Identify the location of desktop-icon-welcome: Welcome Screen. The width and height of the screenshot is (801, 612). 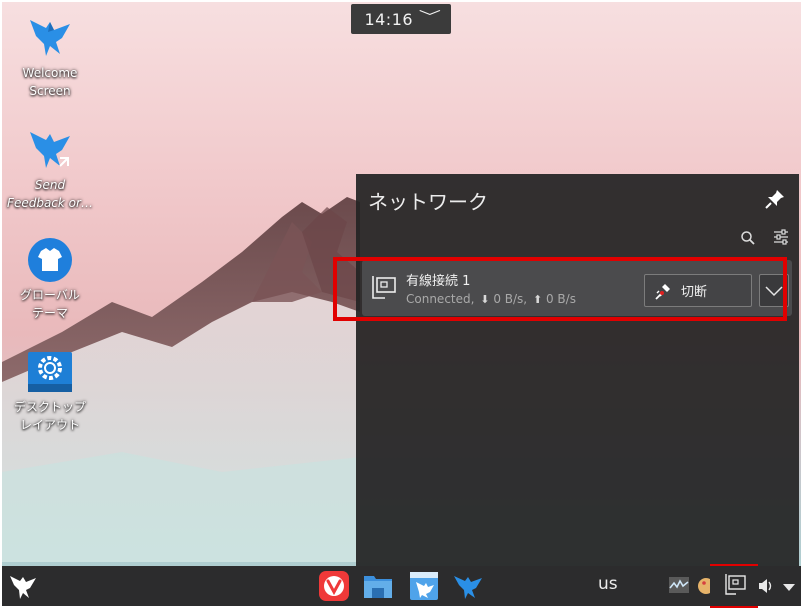
(51, 57).